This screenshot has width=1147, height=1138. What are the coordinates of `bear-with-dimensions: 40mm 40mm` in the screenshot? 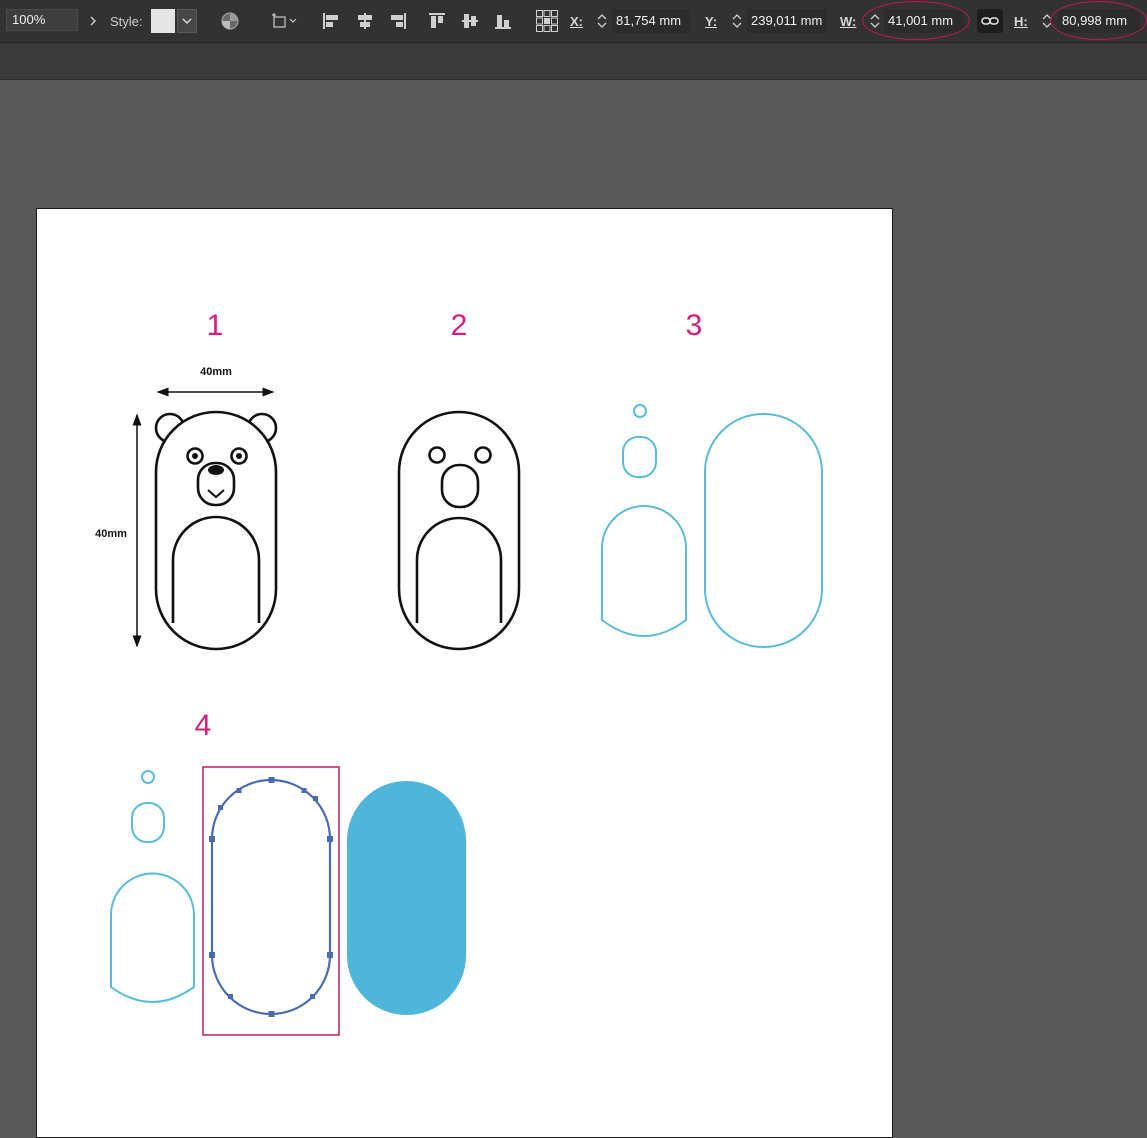 It's located at (186, 508).